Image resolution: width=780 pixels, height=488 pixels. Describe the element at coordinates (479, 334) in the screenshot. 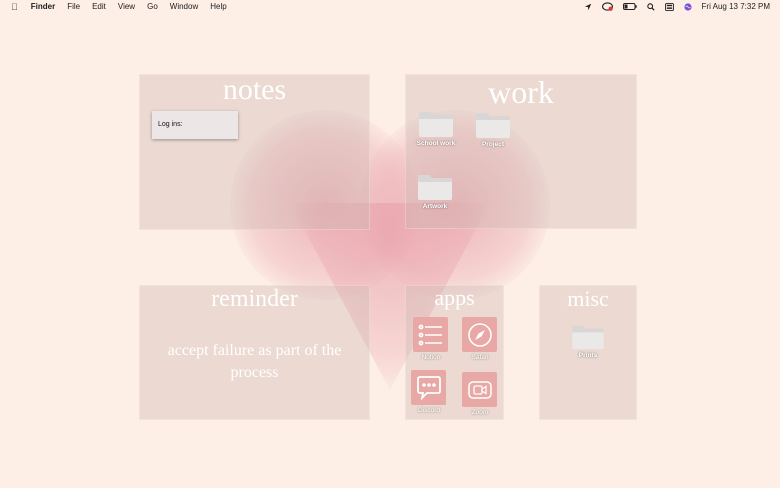

I see `safari-compass-icon` at that location.